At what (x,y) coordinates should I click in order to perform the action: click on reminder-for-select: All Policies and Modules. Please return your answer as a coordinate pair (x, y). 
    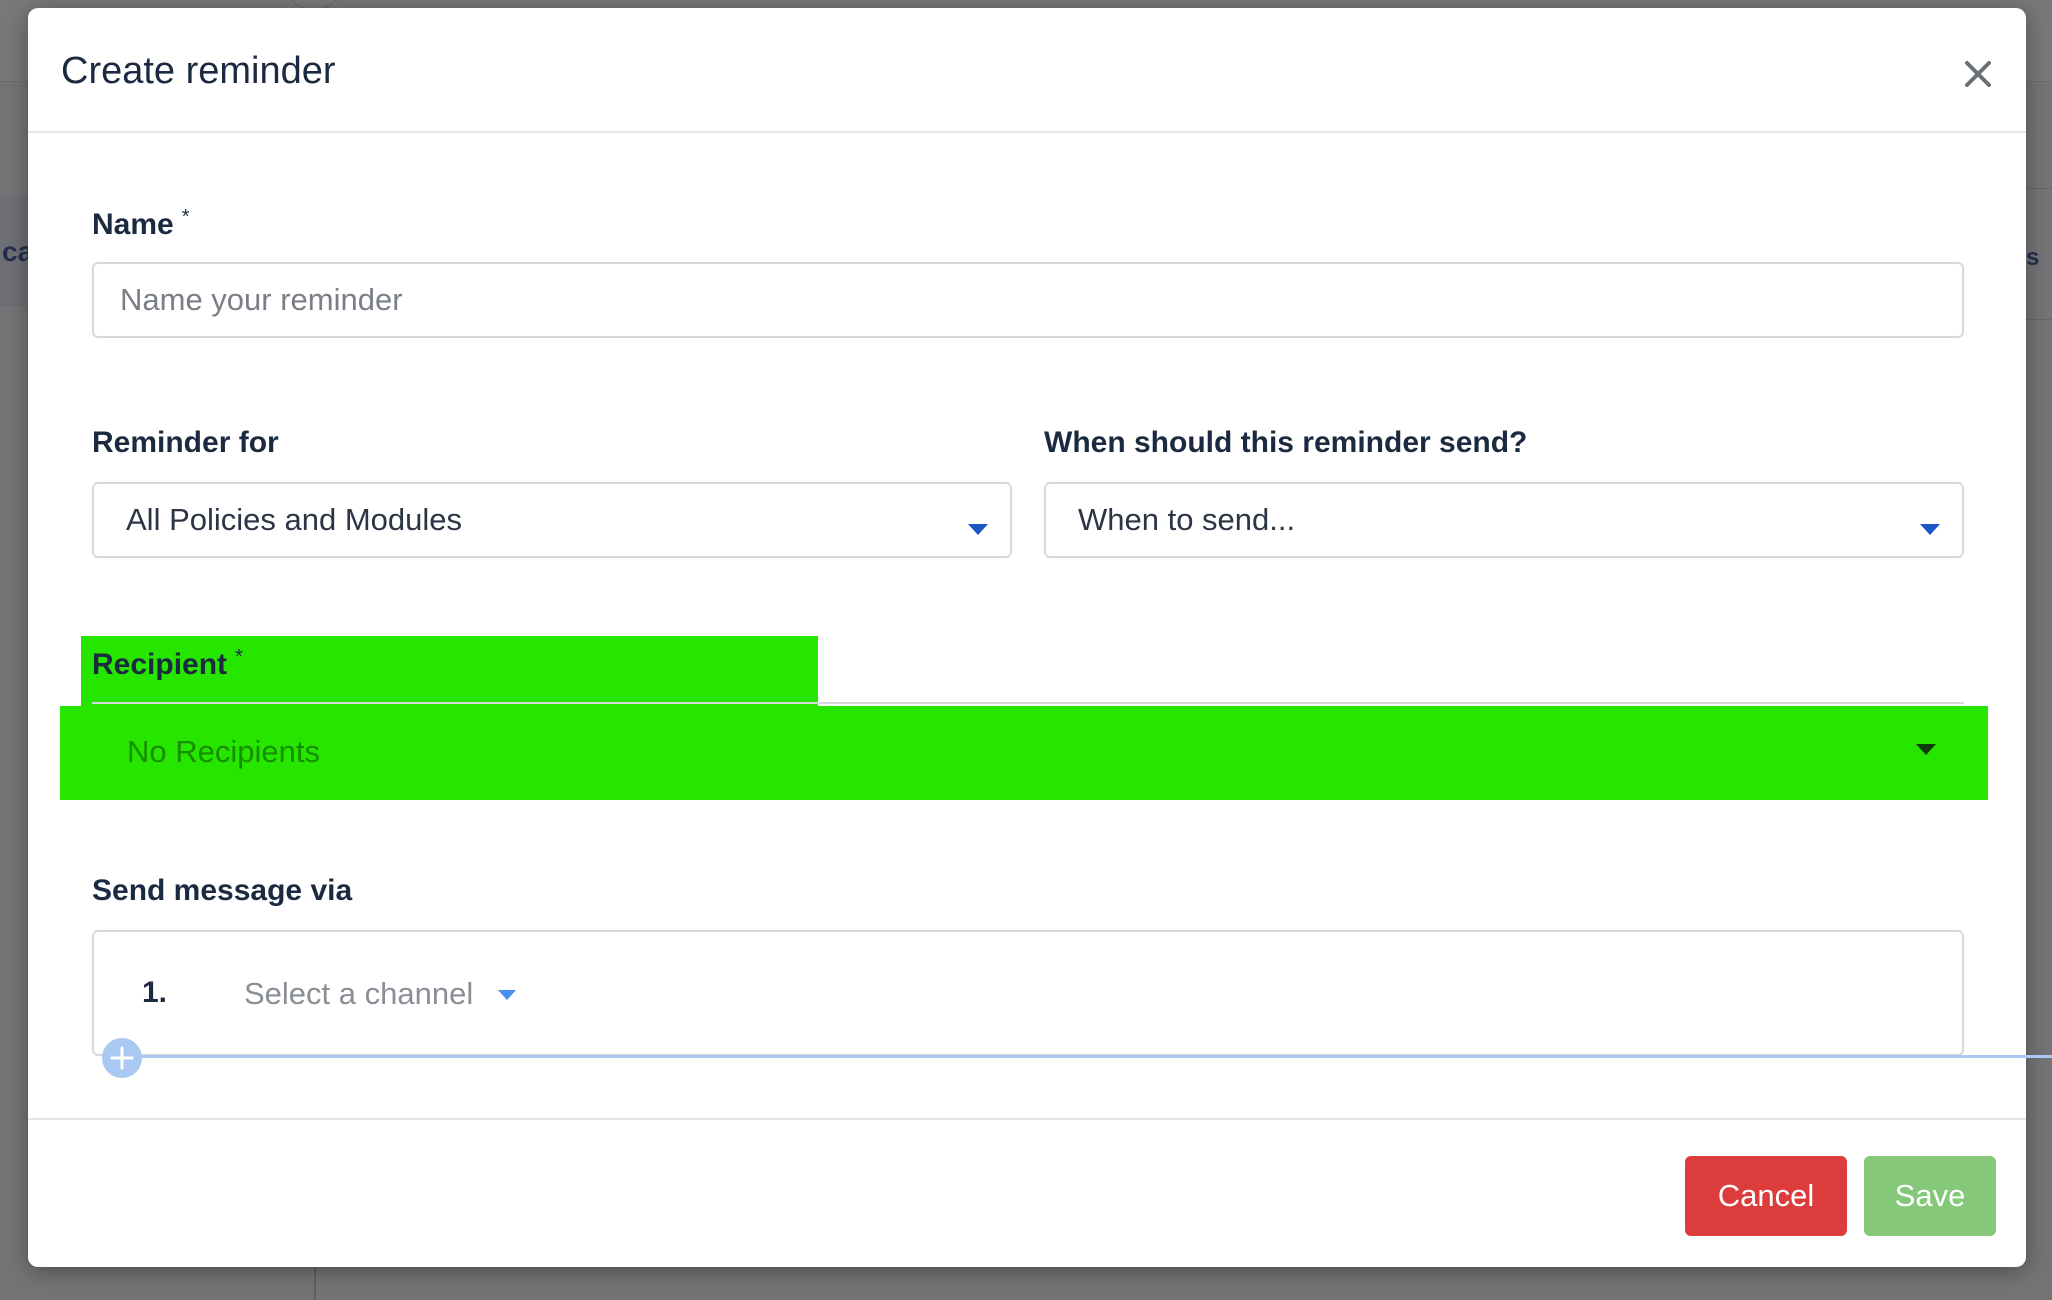
    Looking at the image, I should click on (552, 520).